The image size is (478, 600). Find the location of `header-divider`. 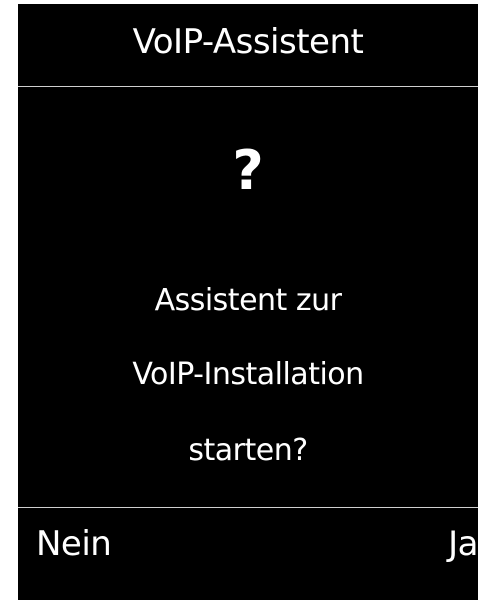

header-divider is located at coordinates (248, 86).